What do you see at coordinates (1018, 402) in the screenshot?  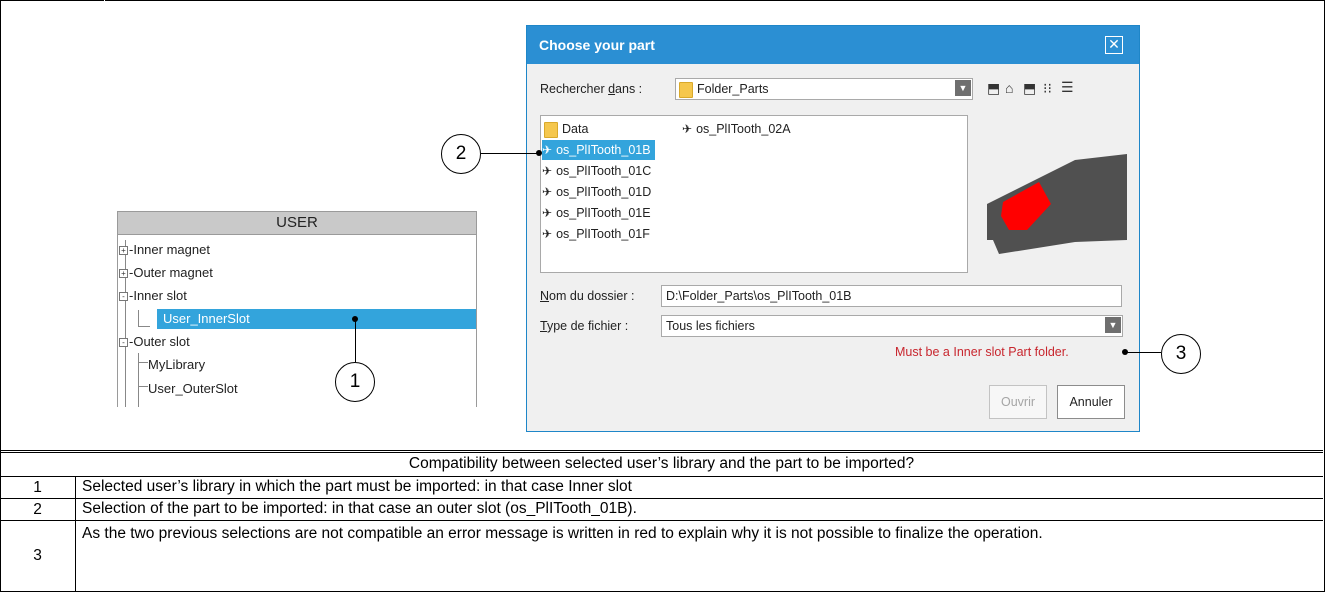 I see `open-button: Ouvrir` at bounding box center [1018, 402].